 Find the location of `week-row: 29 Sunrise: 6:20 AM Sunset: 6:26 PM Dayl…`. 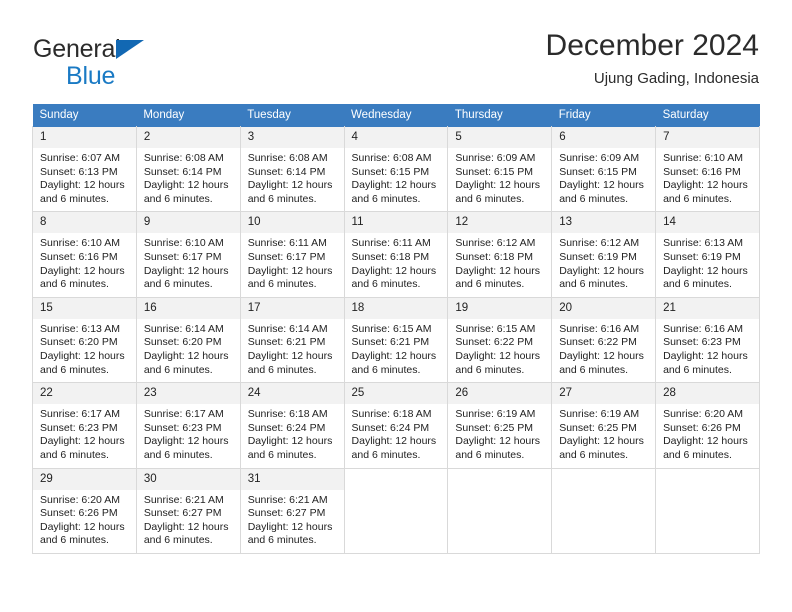

week-row: 29 Sunrise: 6:20 AM Sunset: 6:26 PM Dayl… is located at coordinates (396, 510).